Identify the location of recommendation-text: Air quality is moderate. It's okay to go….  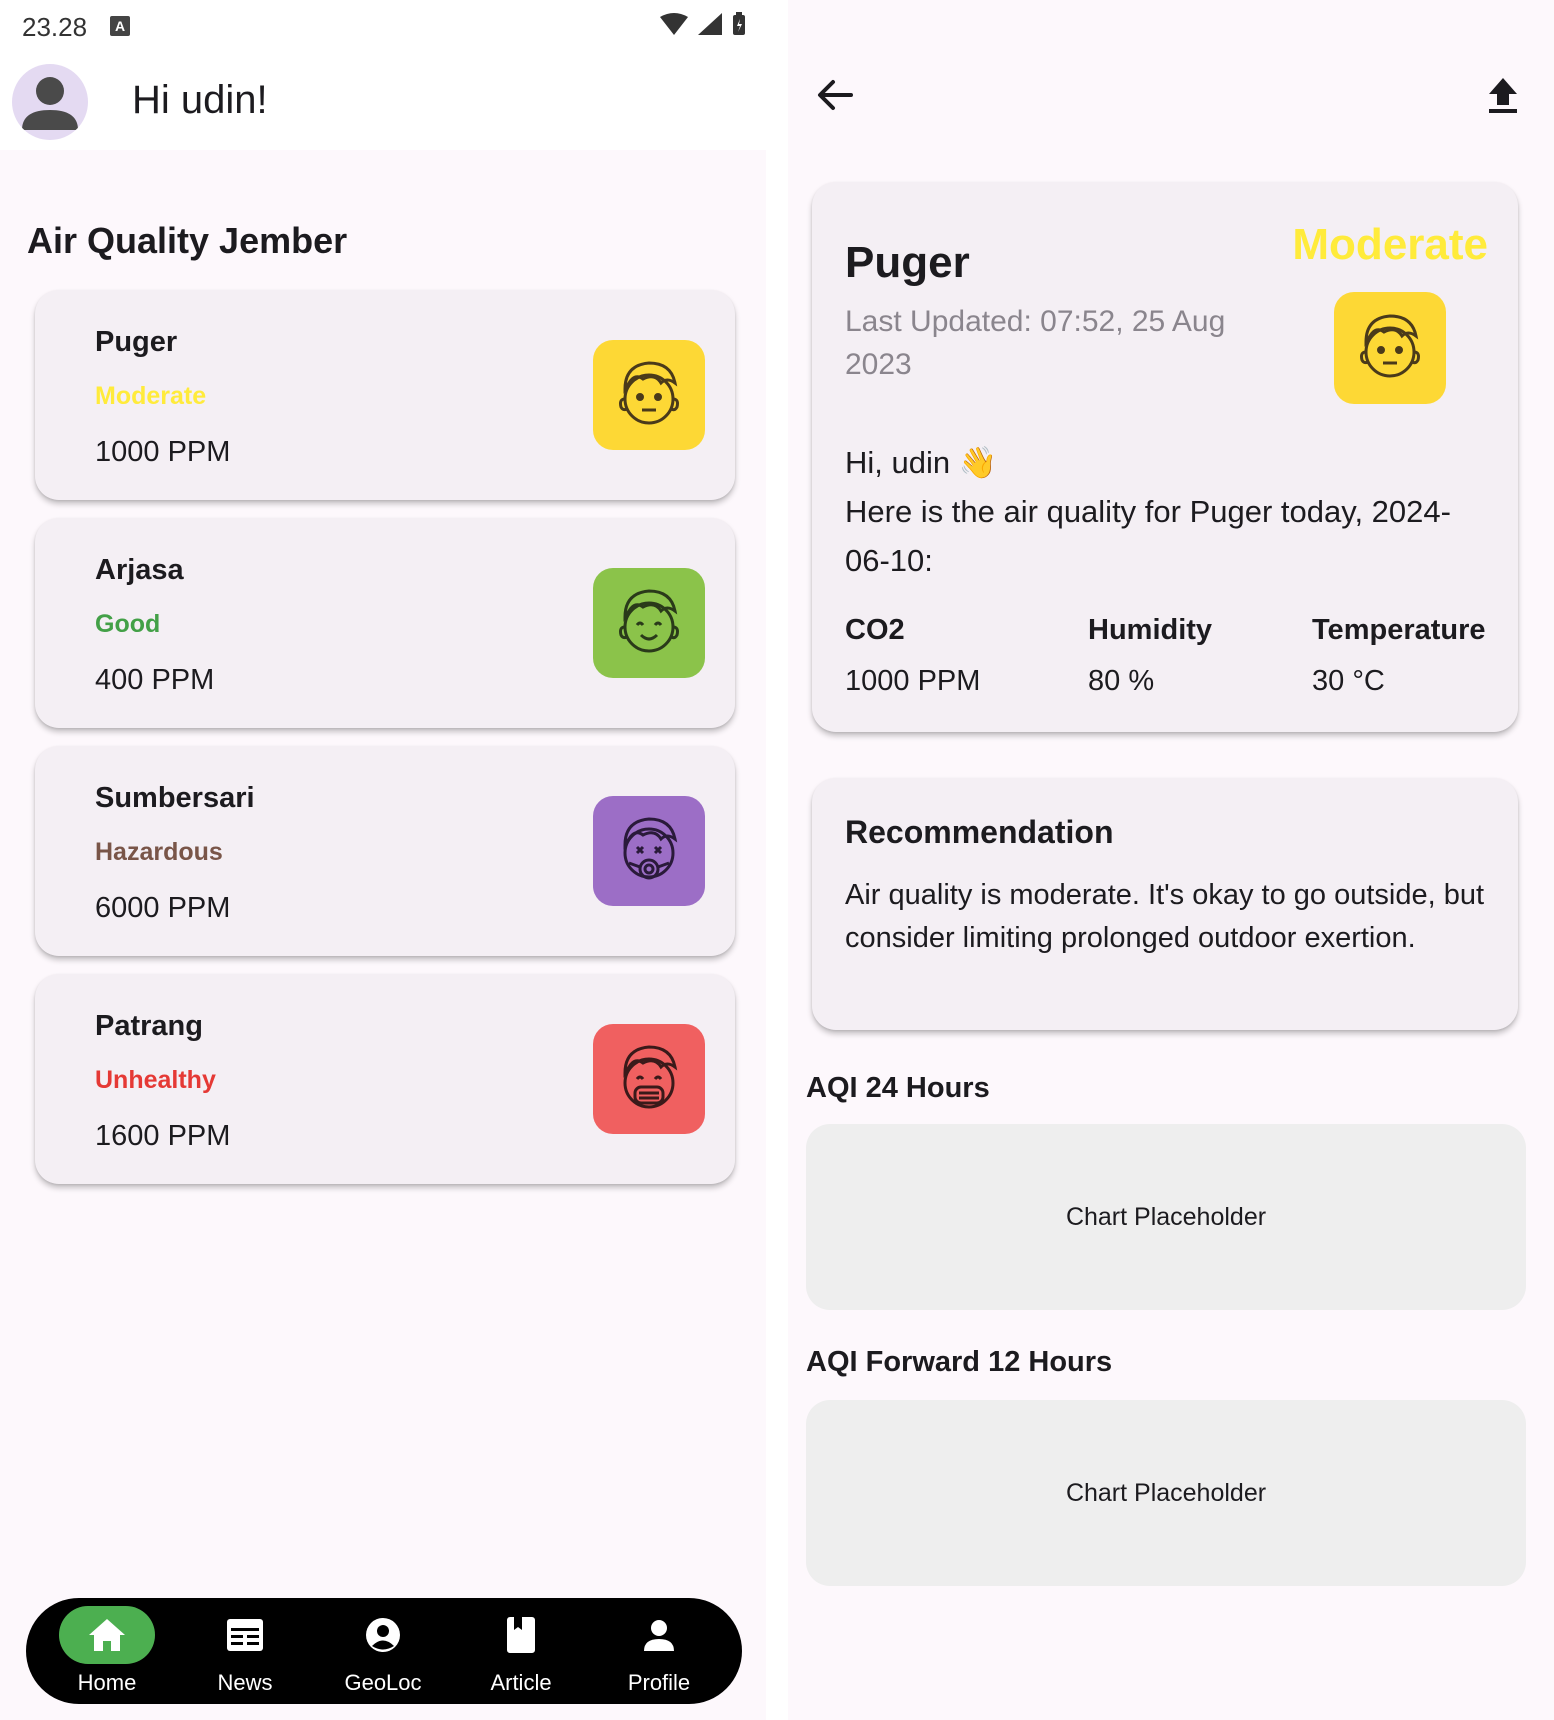
(1165, 916).